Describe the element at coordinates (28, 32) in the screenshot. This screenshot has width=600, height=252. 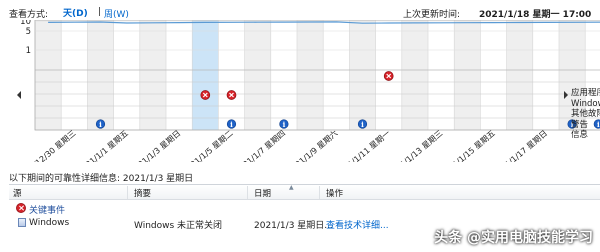
I see `y-axis-tick-label: 5` at that location.